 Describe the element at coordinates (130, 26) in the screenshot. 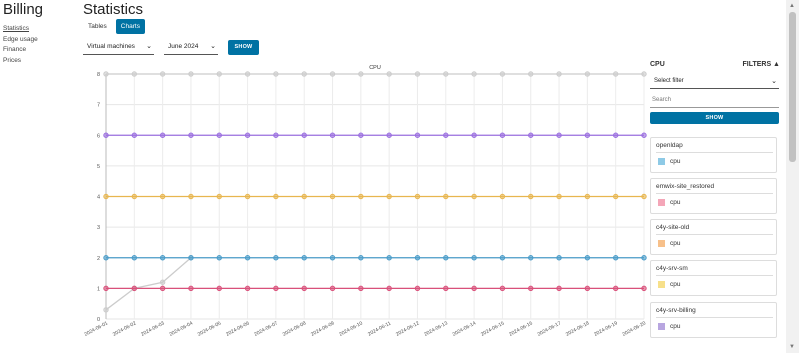

I see `tab-charts: Charts` at that location.